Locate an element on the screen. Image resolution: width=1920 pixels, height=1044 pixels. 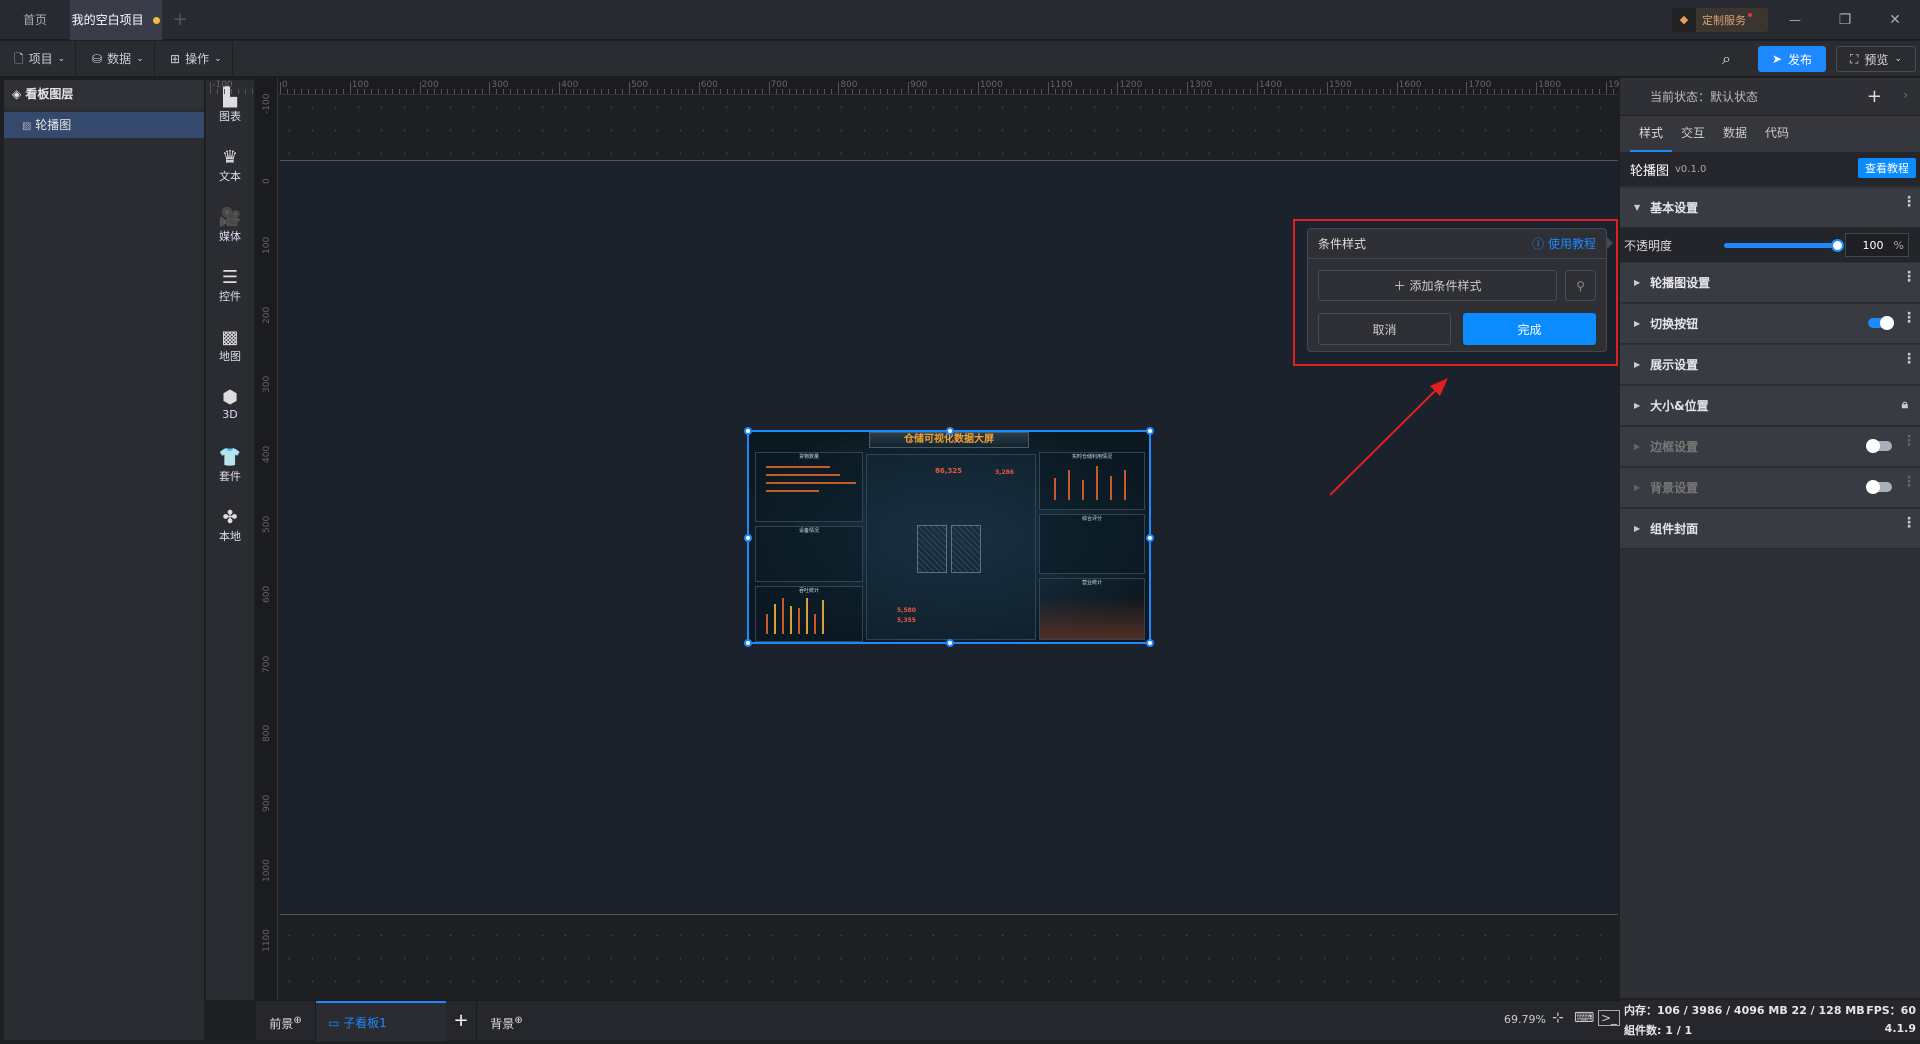
tab-foreground: 前景⊕ is located at coordinates (286, 1021).